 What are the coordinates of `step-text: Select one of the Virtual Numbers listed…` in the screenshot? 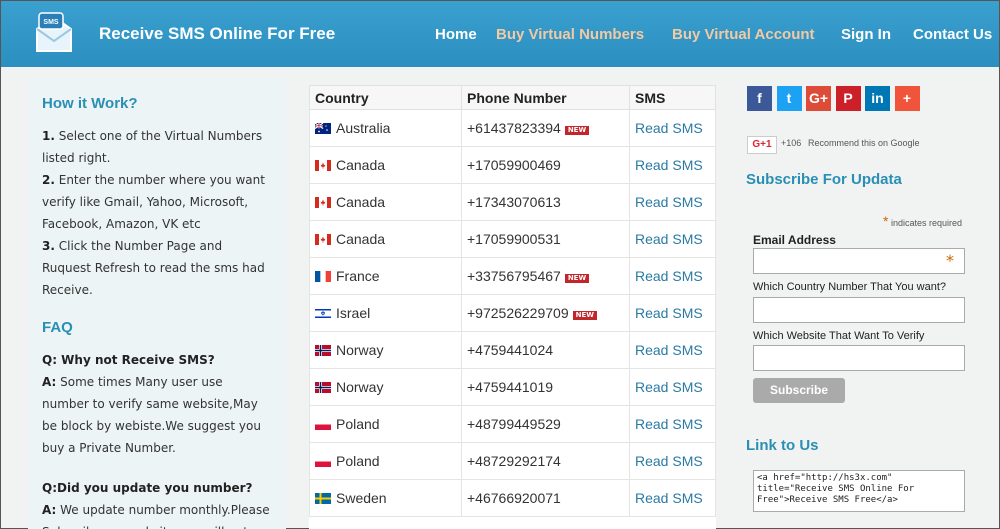 It's located at (152, 147).